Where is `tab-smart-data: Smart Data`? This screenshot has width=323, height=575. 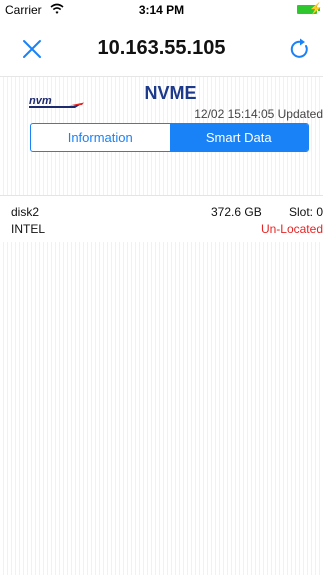 tab-smart-data: Smart Data is located at coordinates (238, 137).